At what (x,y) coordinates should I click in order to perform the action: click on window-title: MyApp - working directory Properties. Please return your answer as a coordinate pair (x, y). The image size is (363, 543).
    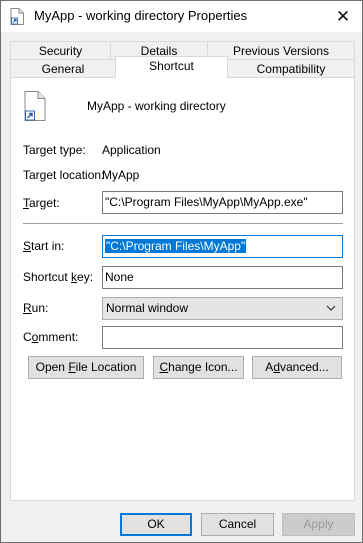
    Looking at the image, I should click on (141, 15).